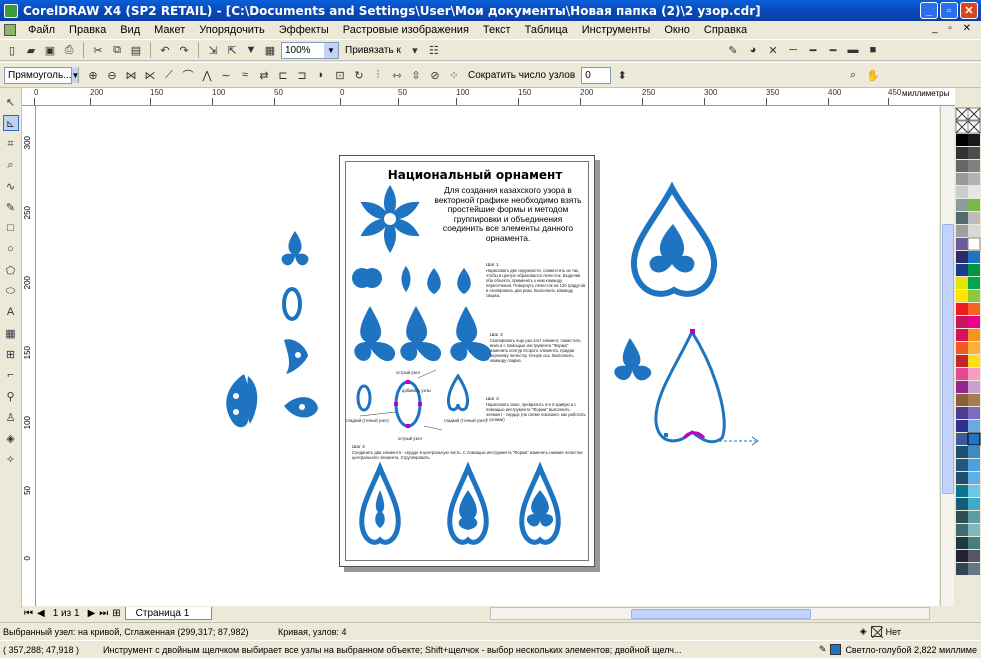 This screenshot has height=658, width=981. What do you see at coordinates (853, 50) in the screenshot?
I see `outline-thick-icon: ▬` at bounding box center [853, 50].